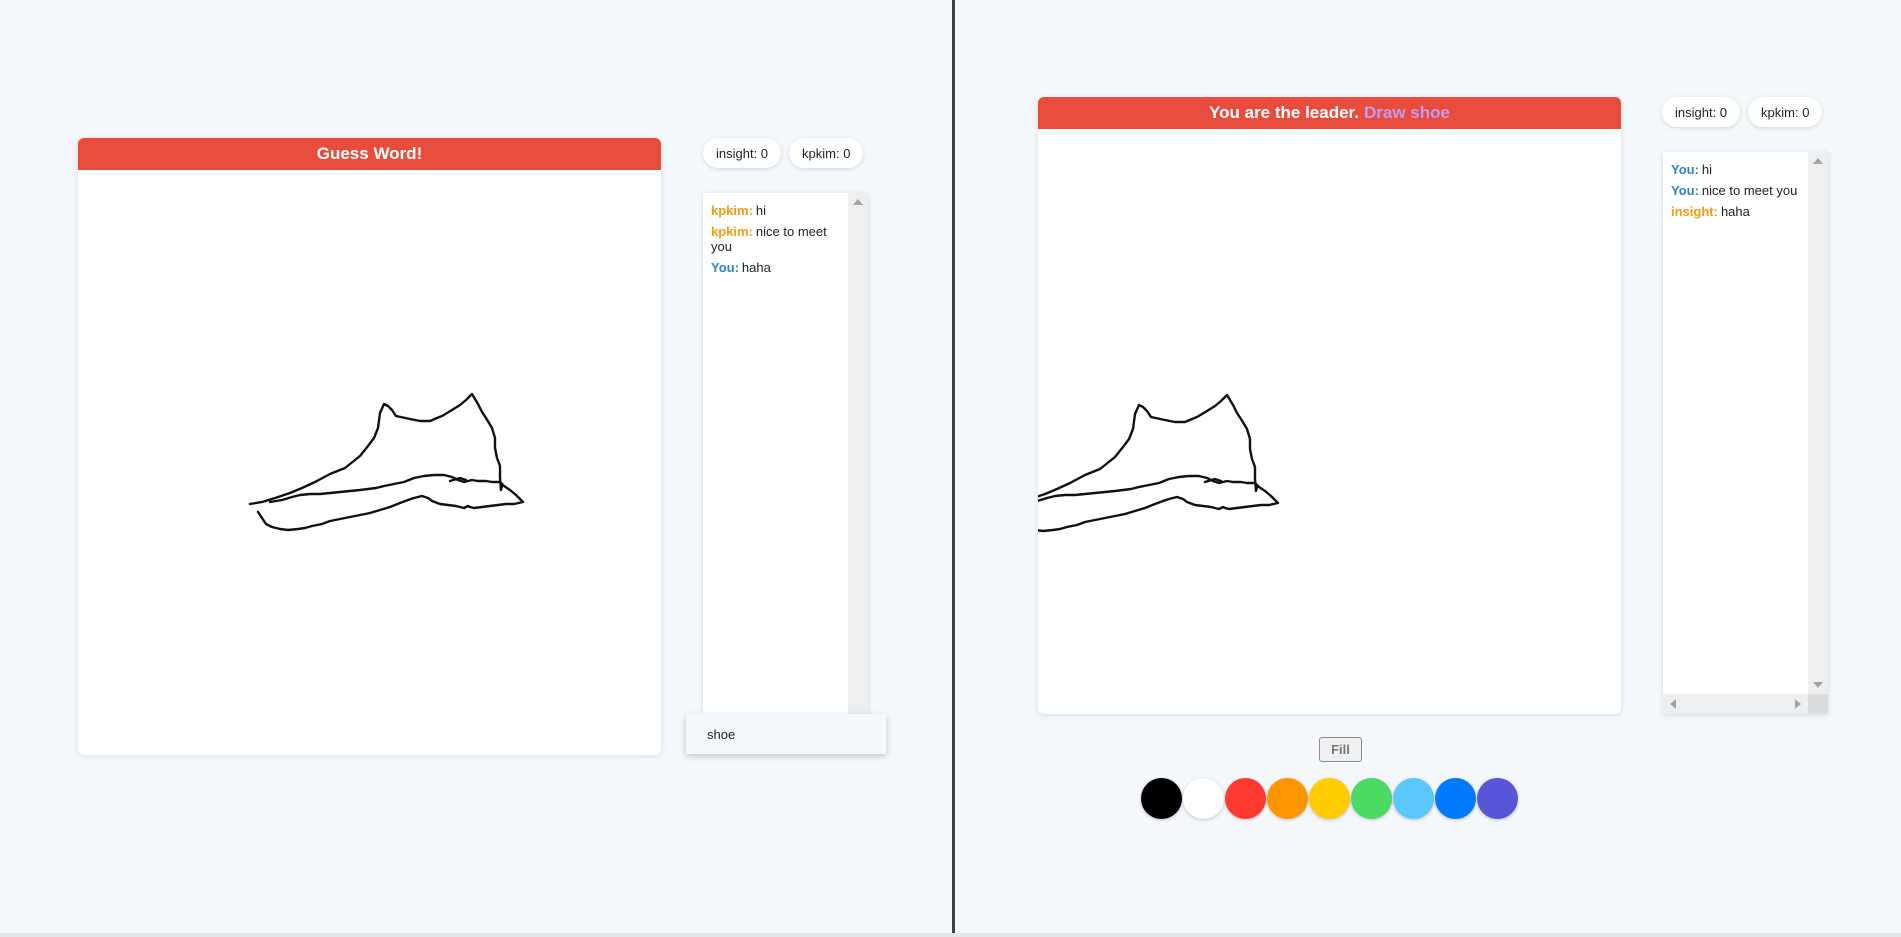 Image resolution: width=1901 pixels, height=937 pixels. Describe the element at coordinates (950, 935) in the screenshot. I see `bottom-edge` at that location.